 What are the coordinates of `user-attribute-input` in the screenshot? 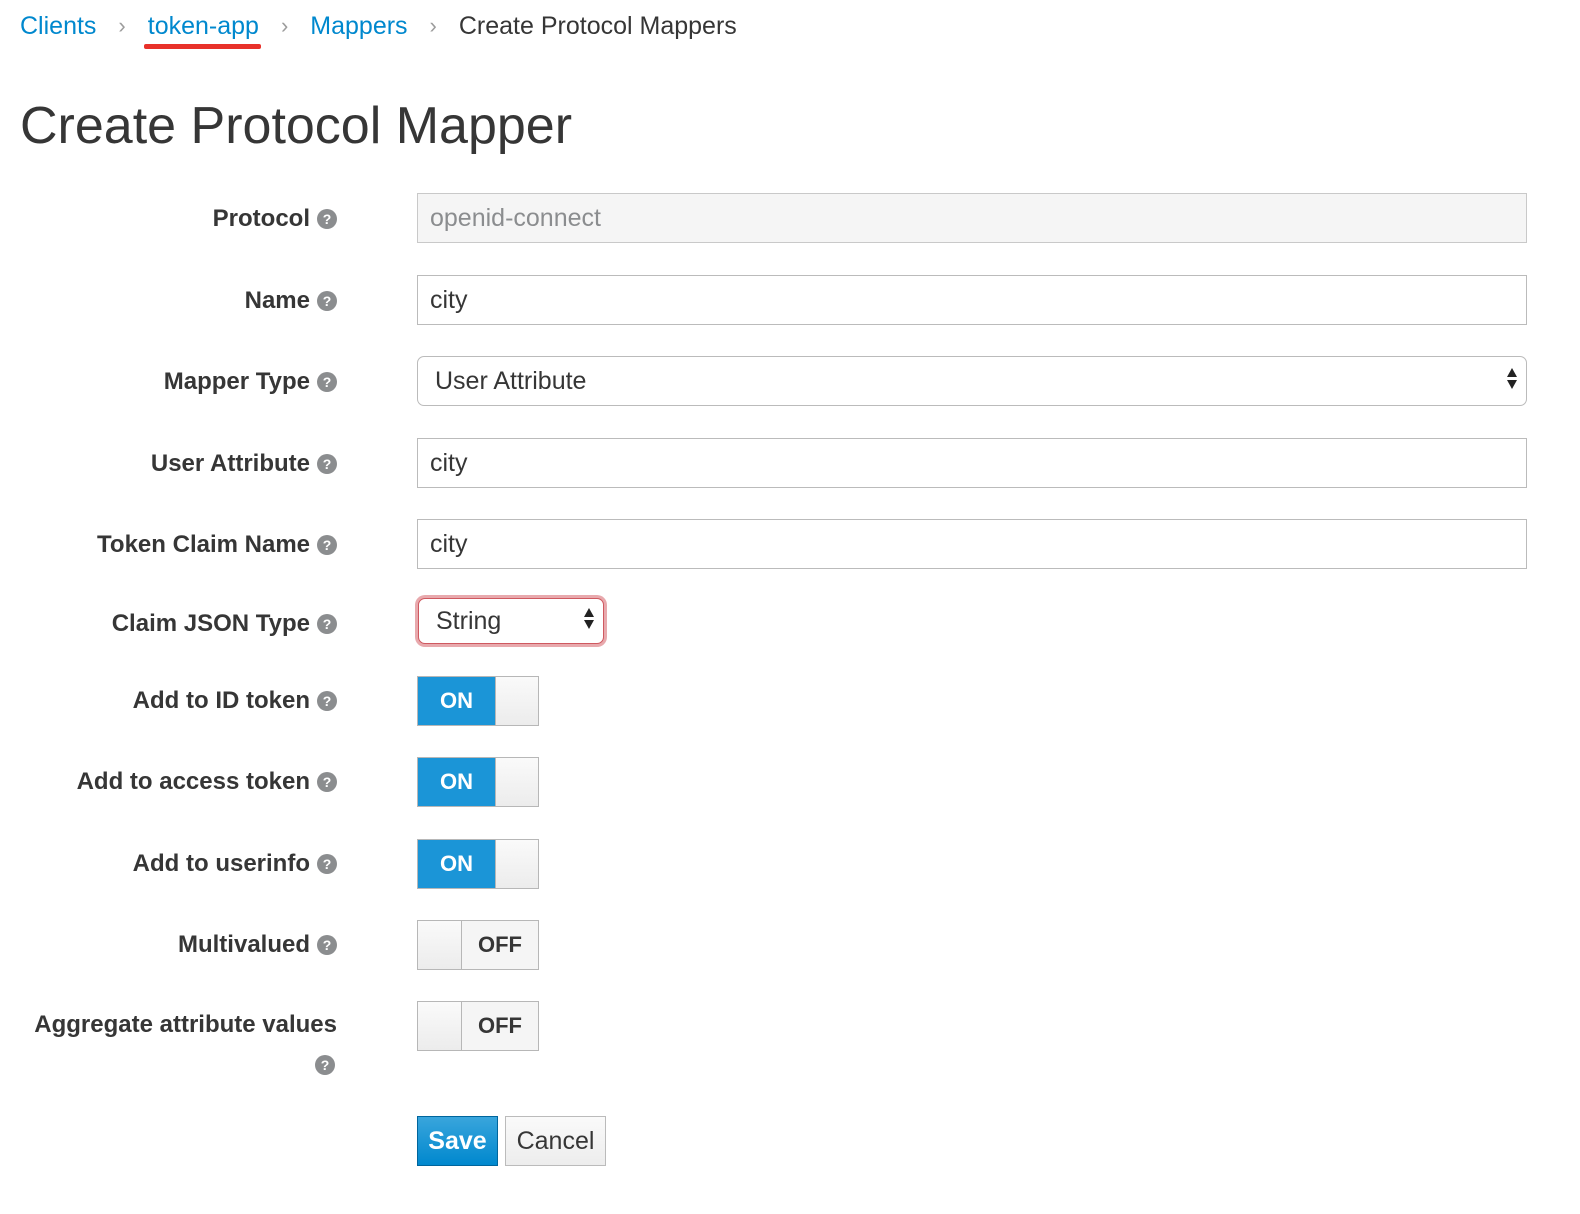 It's located at (972, 463).